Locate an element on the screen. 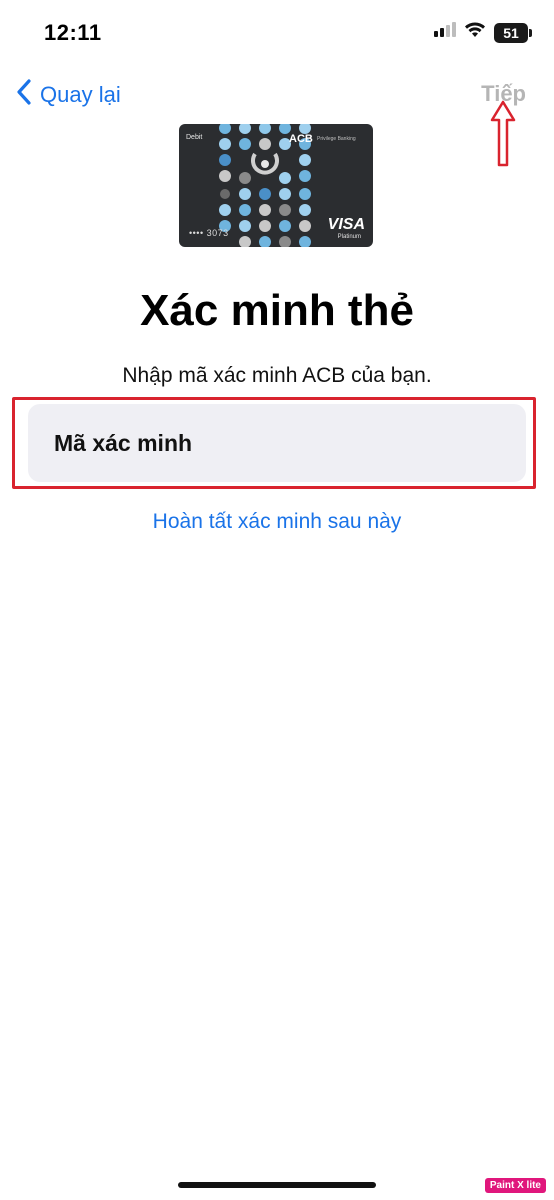 Image resolution: width=554 pixels, height=1200 pixels. home-indicator is located at coordinates (277, 1185).